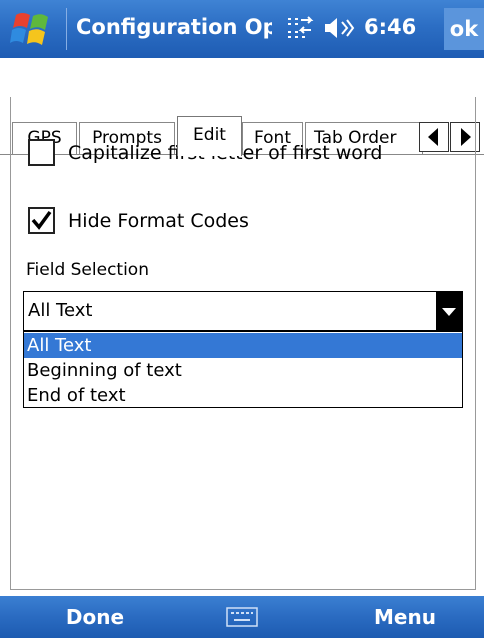  I want to click on tab-scroll-arrows, so click(450, 137).